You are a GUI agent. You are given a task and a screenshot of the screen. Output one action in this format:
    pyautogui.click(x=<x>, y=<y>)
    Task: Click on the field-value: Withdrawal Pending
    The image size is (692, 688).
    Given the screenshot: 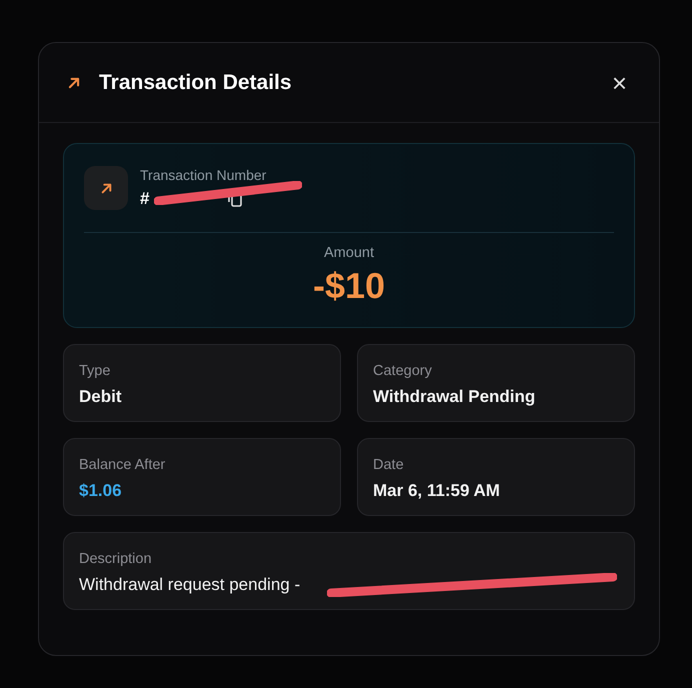 What is the action you would take?
    pyautogui.click(x=454, y=397)
    